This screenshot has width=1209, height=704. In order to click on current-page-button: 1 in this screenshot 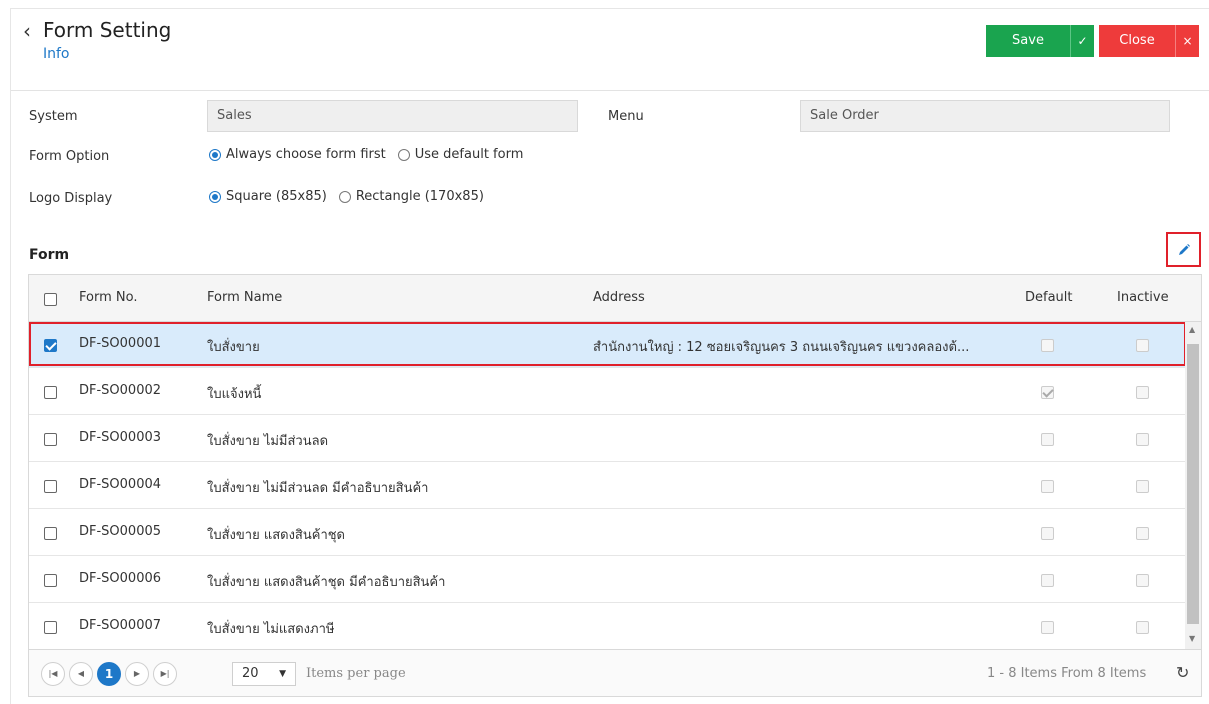, I will do `click(109, 674)`.